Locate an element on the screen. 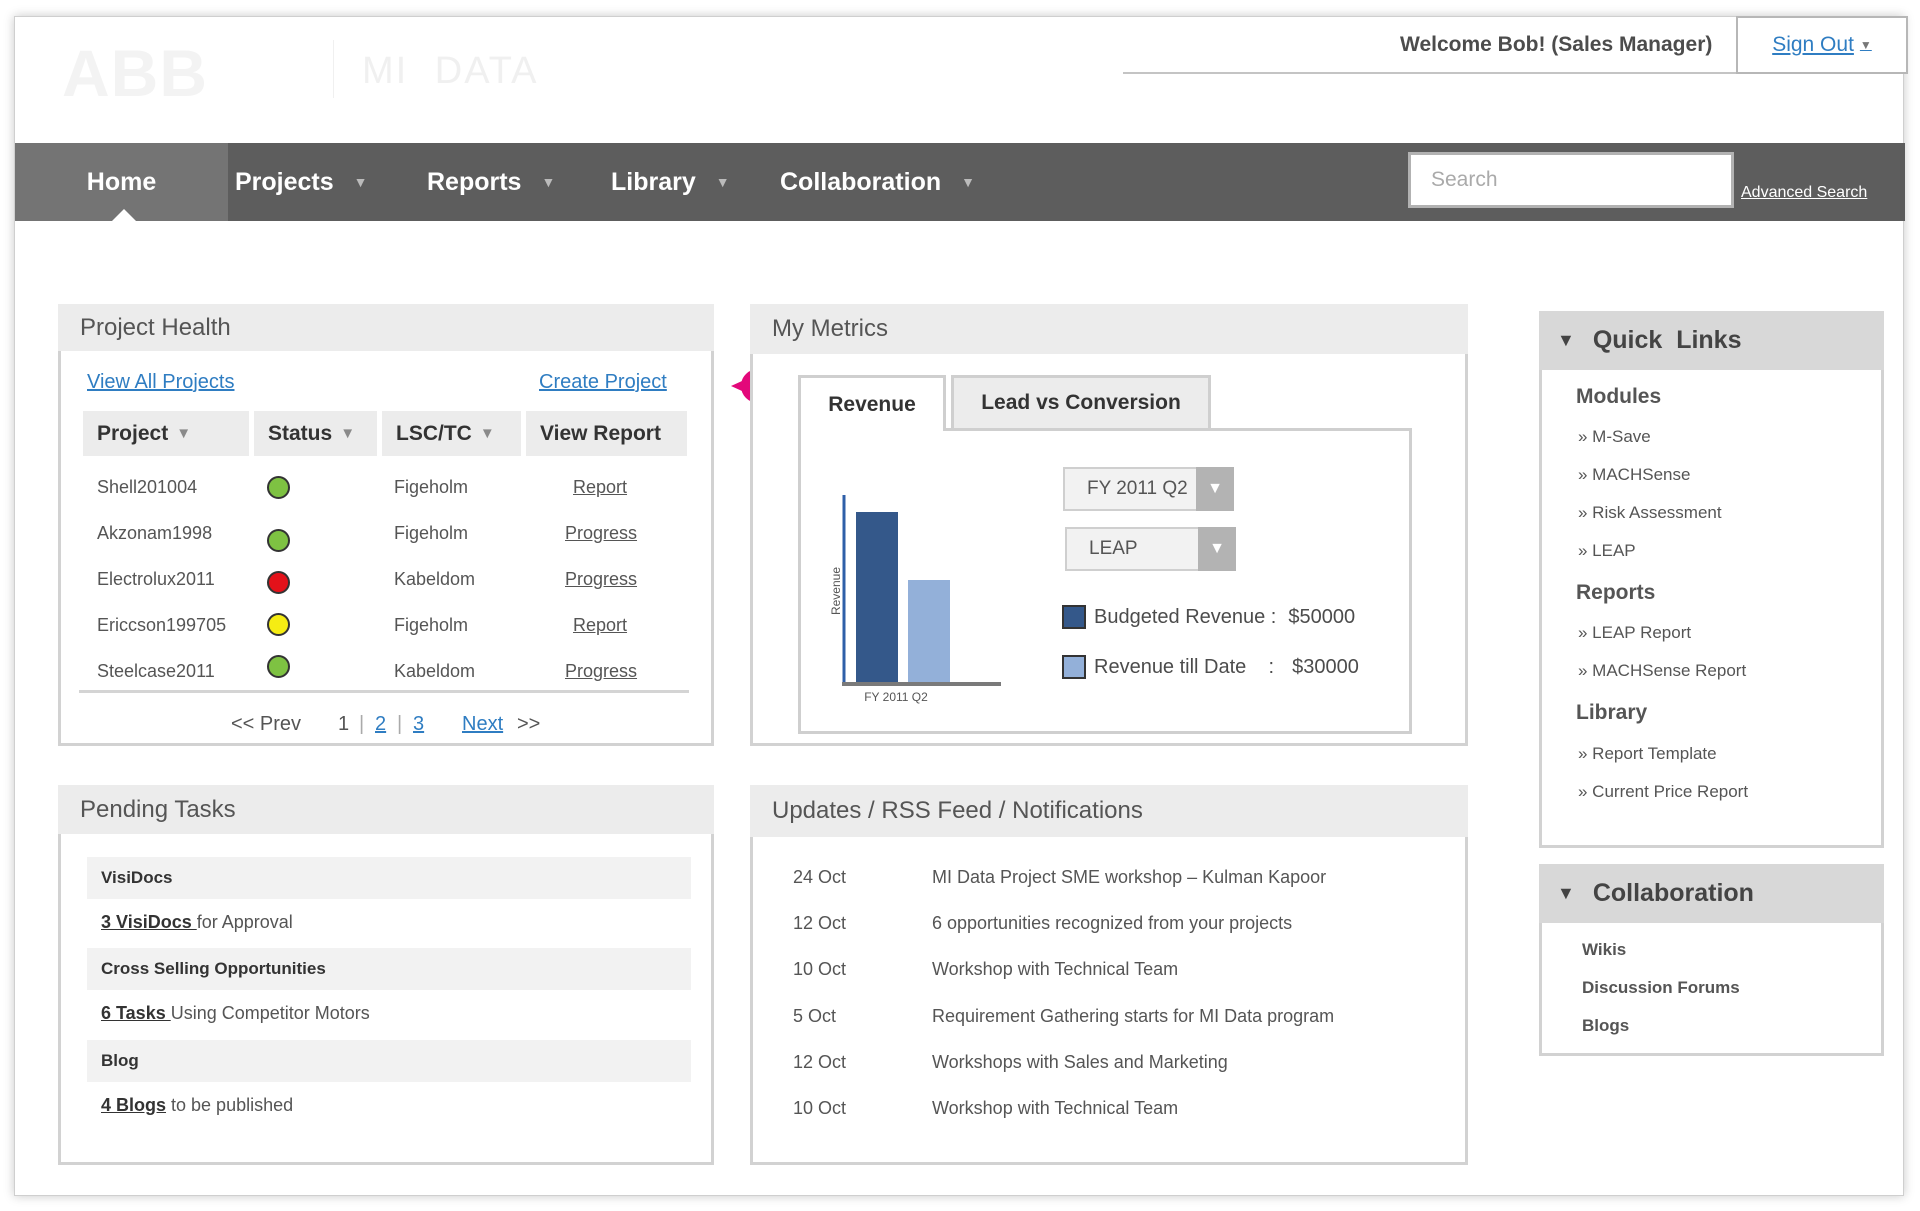 The width and height of the screenshot is (1920, 1211). task-item-cross-selling: 6 Tasks Using Competitor Motors is located at coordinates (235, 1013).